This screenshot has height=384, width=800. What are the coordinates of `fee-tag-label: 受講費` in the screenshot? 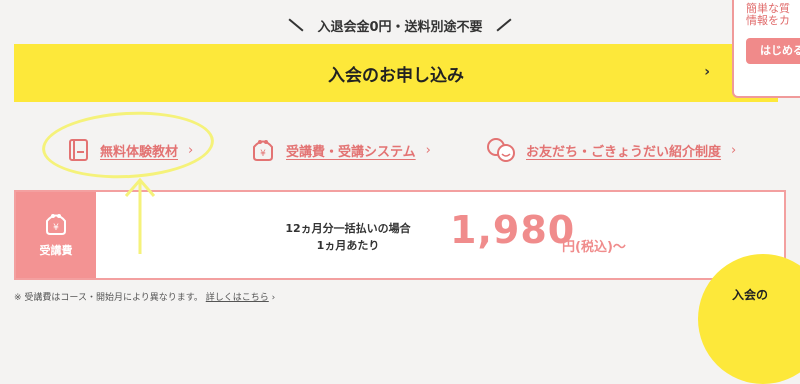 It's located at (56, 250).